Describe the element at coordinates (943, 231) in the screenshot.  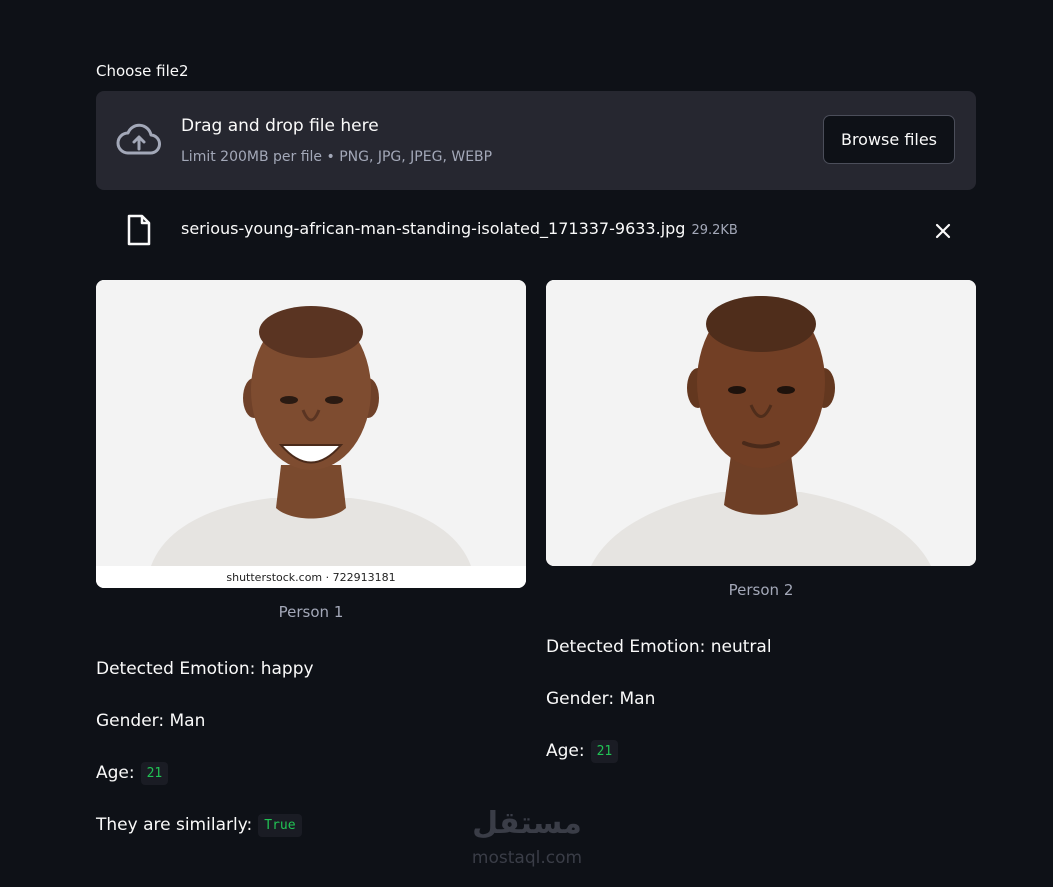
I see `close-icon` at that location.